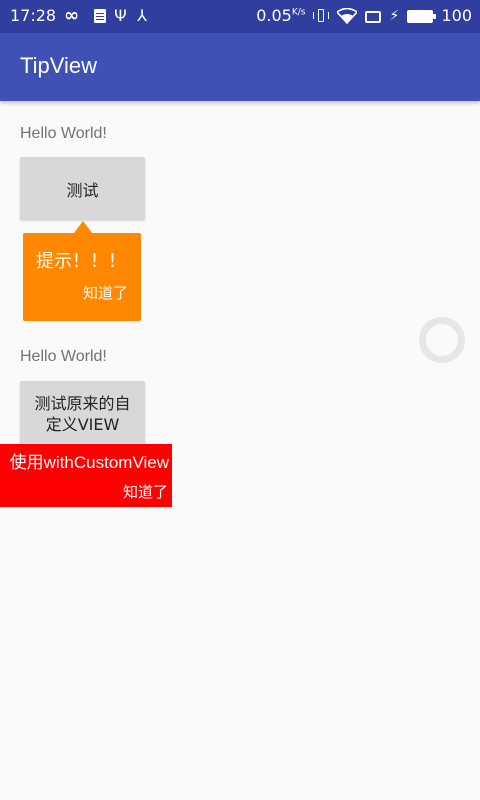 The width and height of the screenshot is (480, 800). I want to click on vibrate-icon, so click(321, 16).